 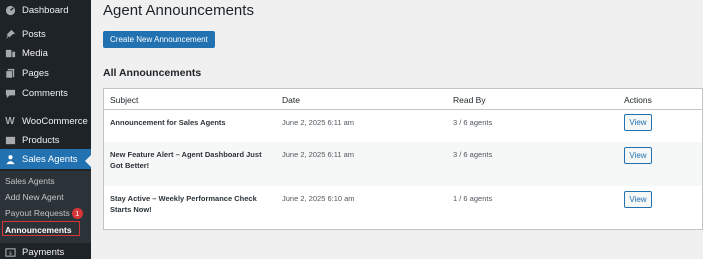 I want to click on payments-icon: $, so click(x=10, y=252).